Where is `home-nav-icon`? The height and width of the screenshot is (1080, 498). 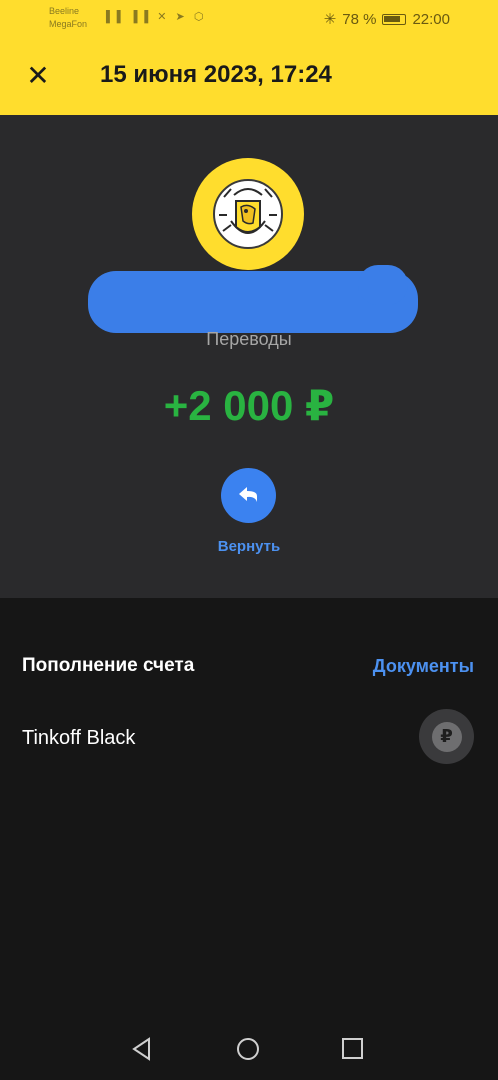
home-nav-icon is located at coordinates (248, 1049).